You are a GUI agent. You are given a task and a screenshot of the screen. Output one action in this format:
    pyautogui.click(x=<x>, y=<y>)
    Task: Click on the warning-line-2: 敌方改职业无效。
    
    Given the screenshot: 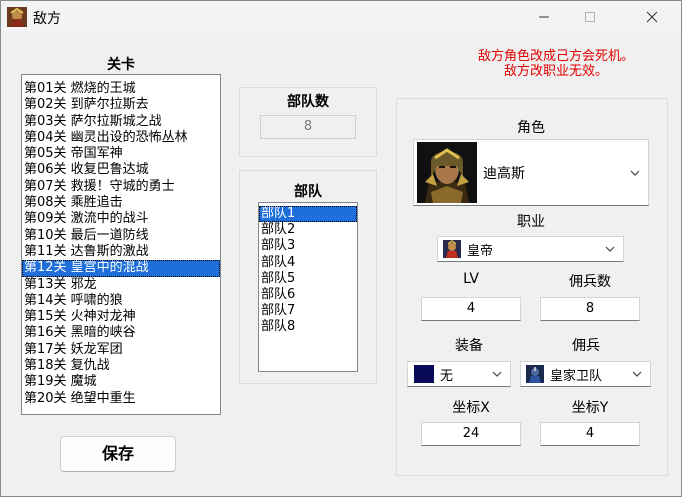 What is the action you would take?
    pyautogui.click(x=555, y=71)
    